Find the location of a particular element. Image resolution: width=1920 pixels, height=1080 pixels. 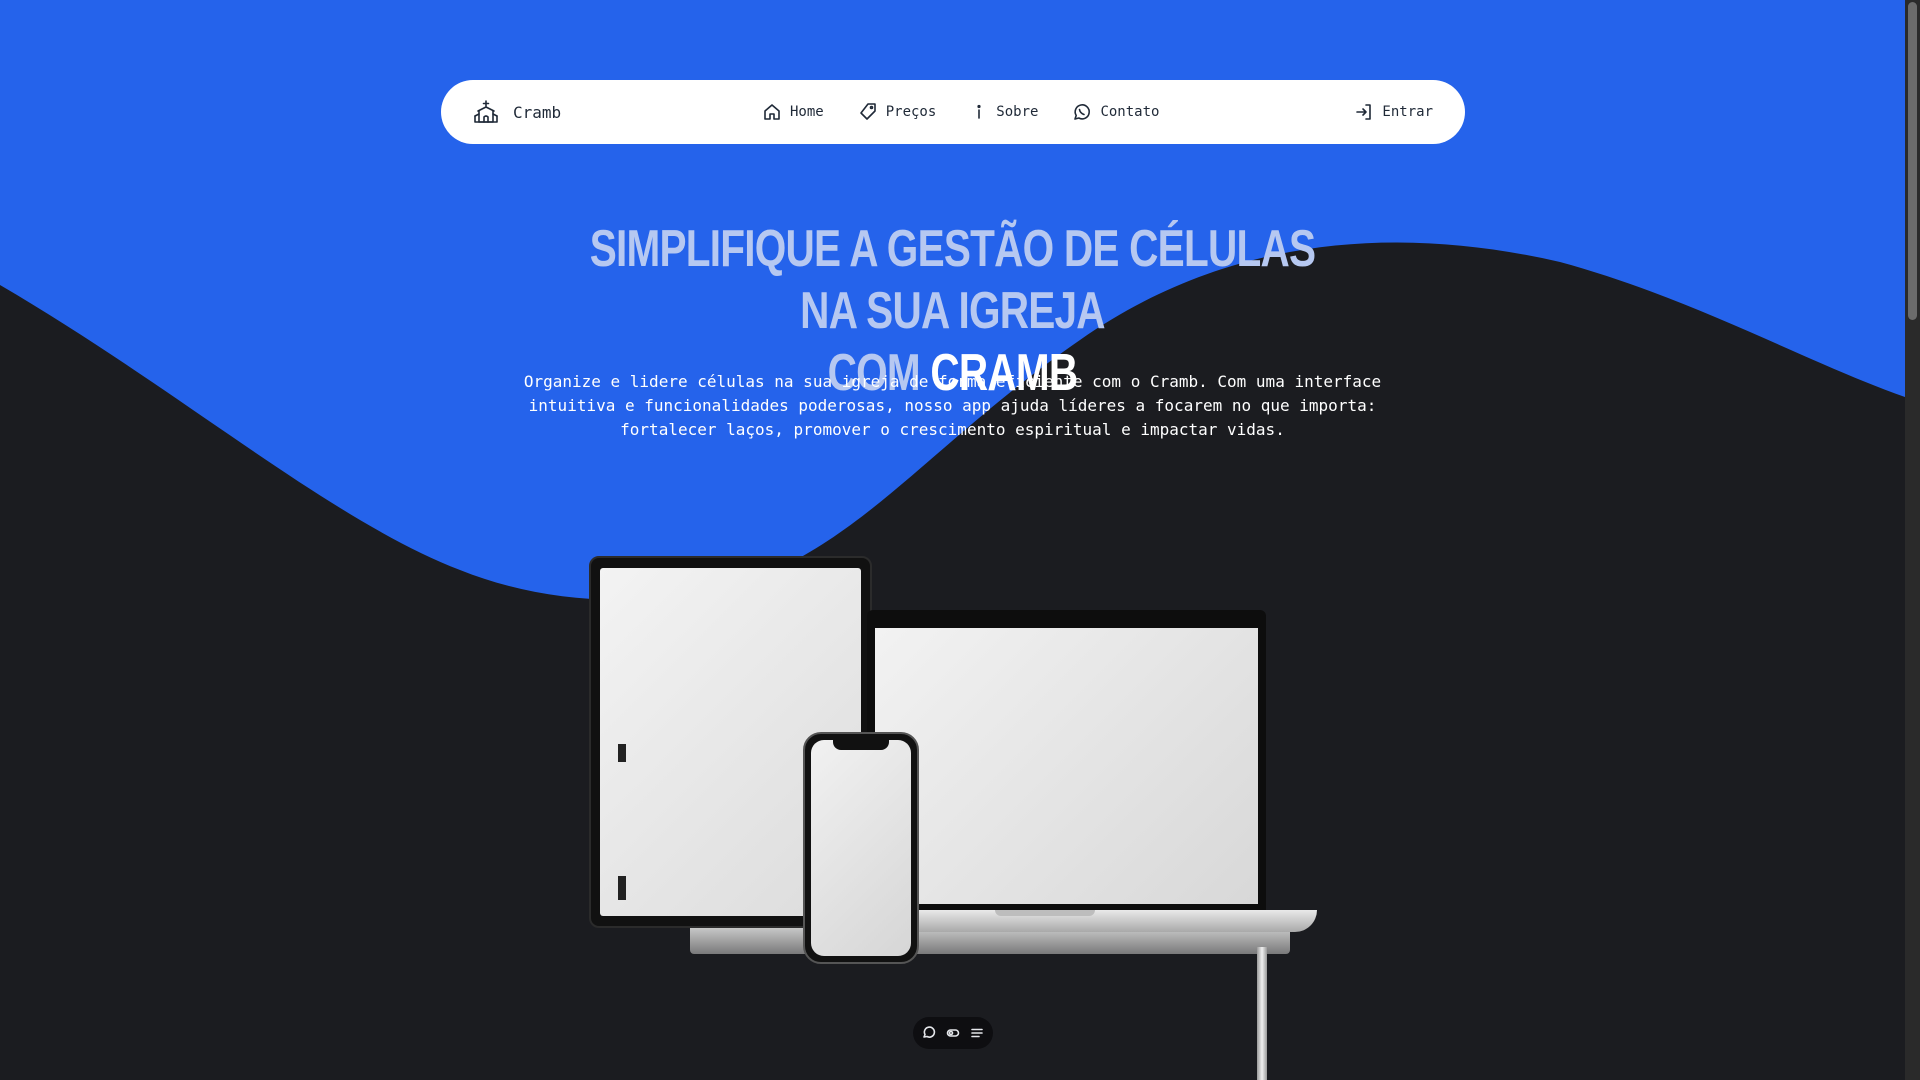

page-scrollbar is located at coordinates (1912, 540).